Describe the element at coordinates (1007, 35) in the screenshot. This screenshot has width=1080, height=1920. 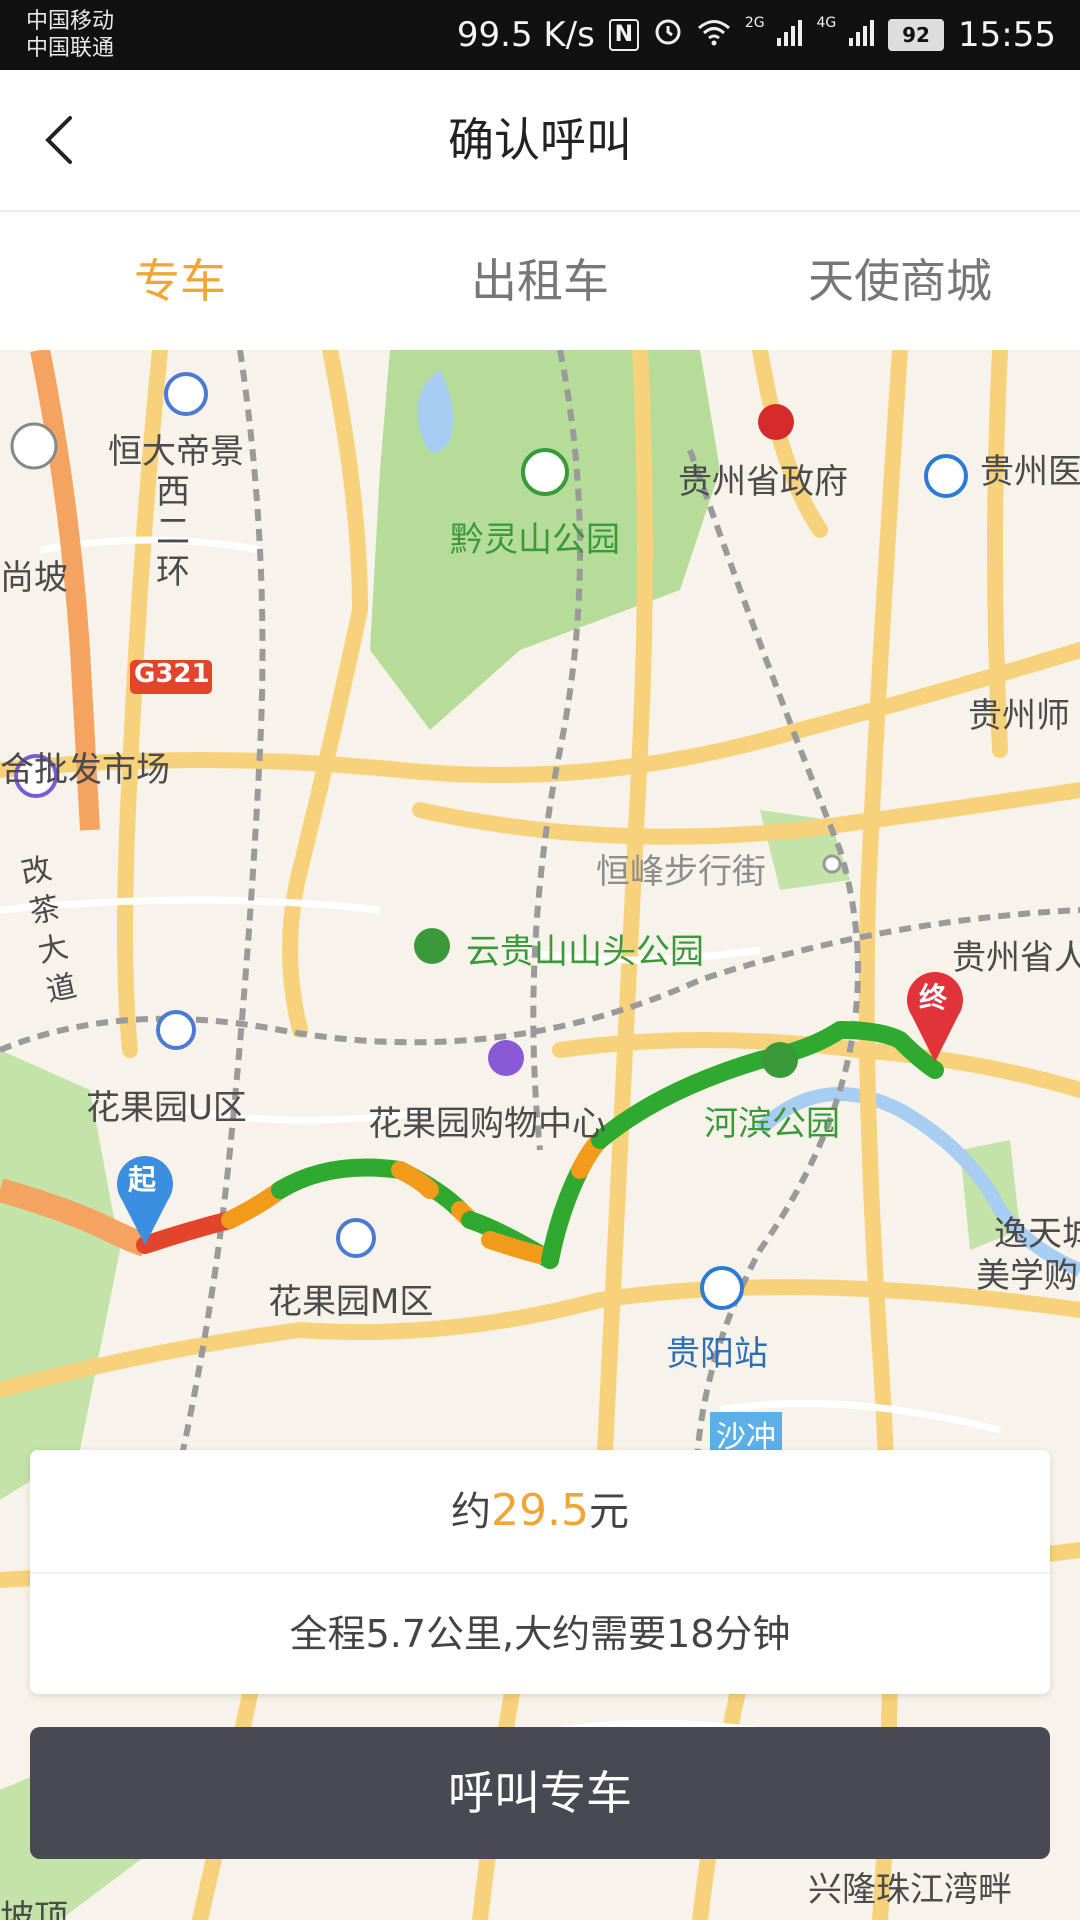
I see `clock: 15:55` at that location.